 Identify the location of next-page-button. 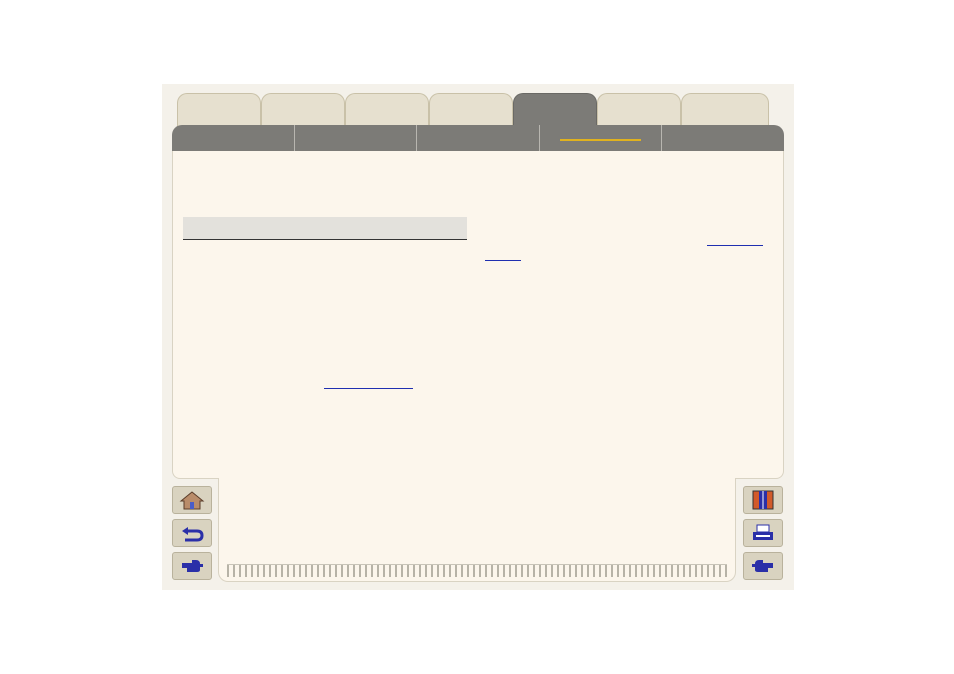
(763, 566).